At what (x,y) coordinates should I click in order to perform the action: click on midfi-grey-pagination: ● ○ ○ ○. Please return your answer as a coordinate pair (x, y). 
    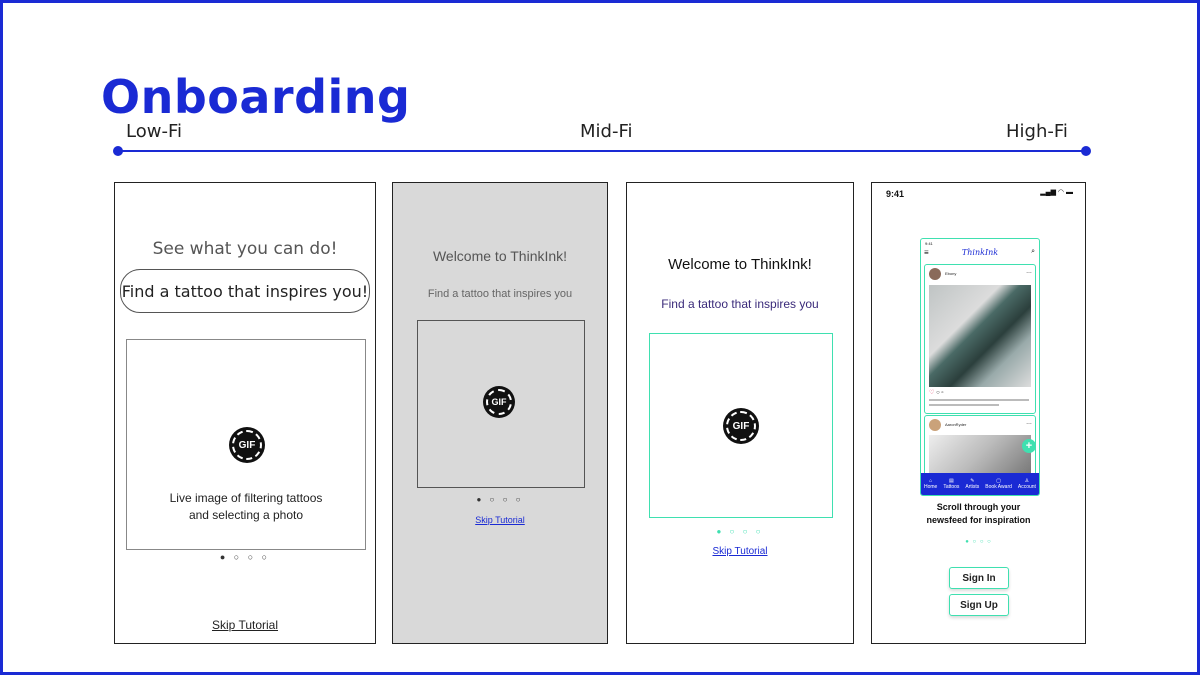
    Looking at the image, I should click on (500, 499).